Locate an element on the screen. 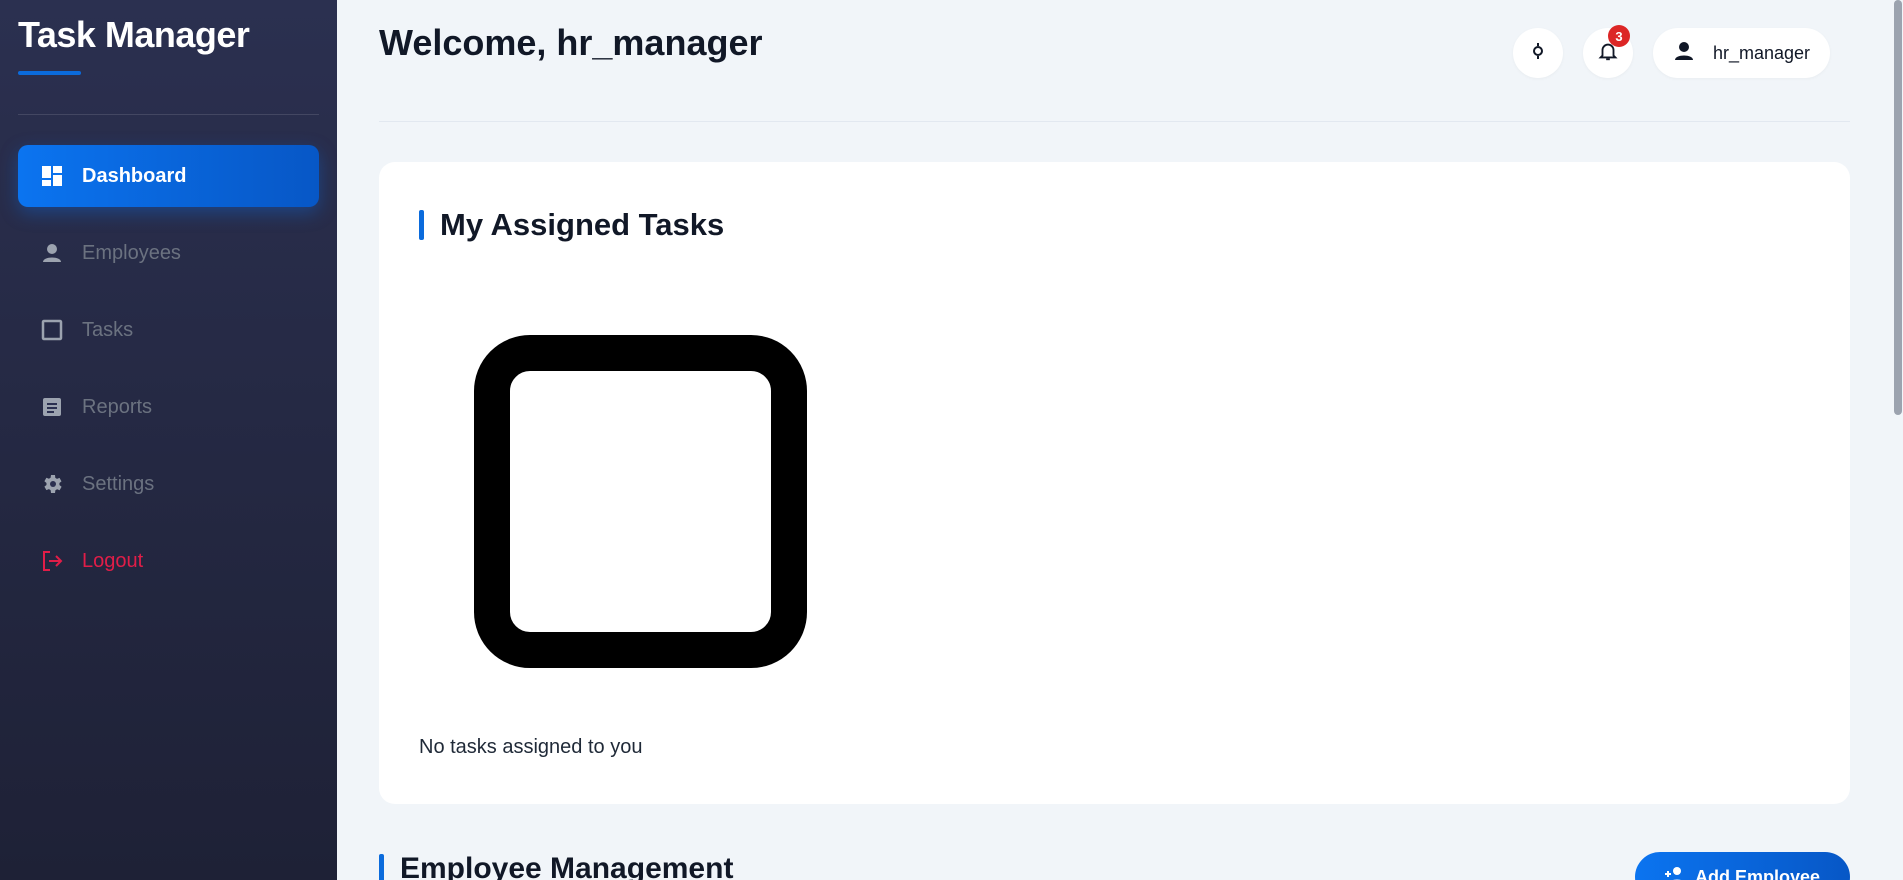  header-actions: 3 hr_manager is located at coordinates (1671, 51).